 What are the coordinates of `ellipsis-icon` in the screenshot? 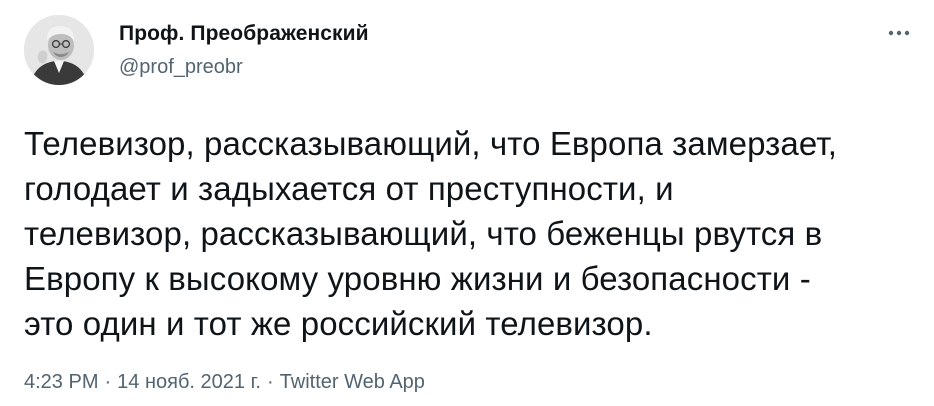 It's located at (899, 33).